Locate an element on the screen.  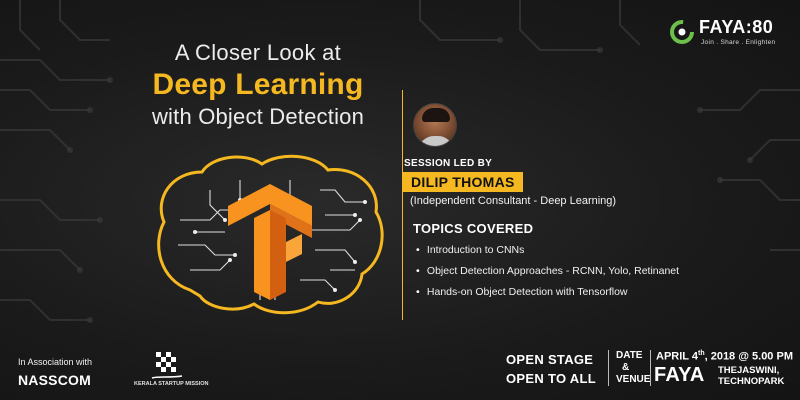
association-label: In Association with is located at coordinates (55, 362).